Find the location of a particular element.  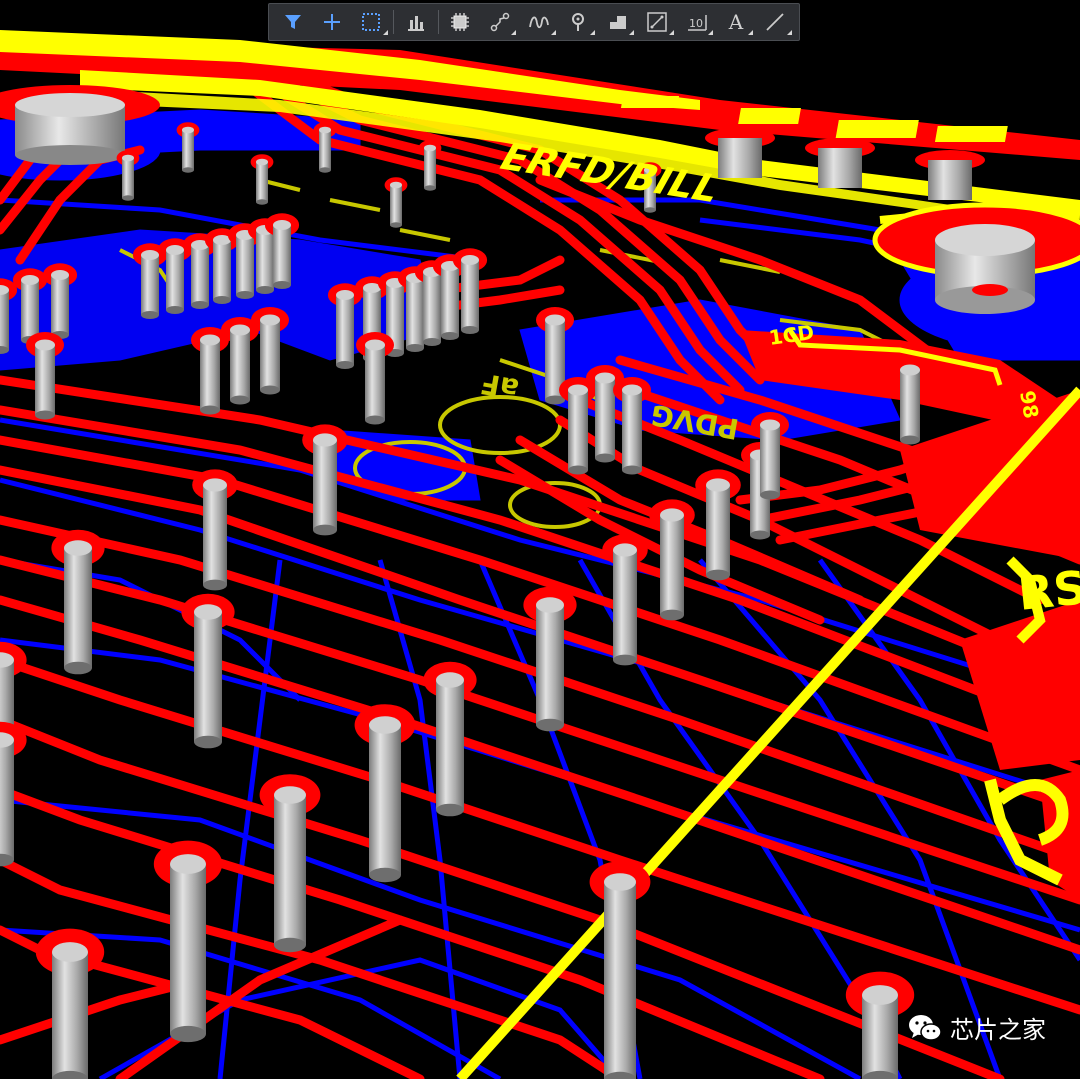

chip-icon is located at coordinates (460, 22).